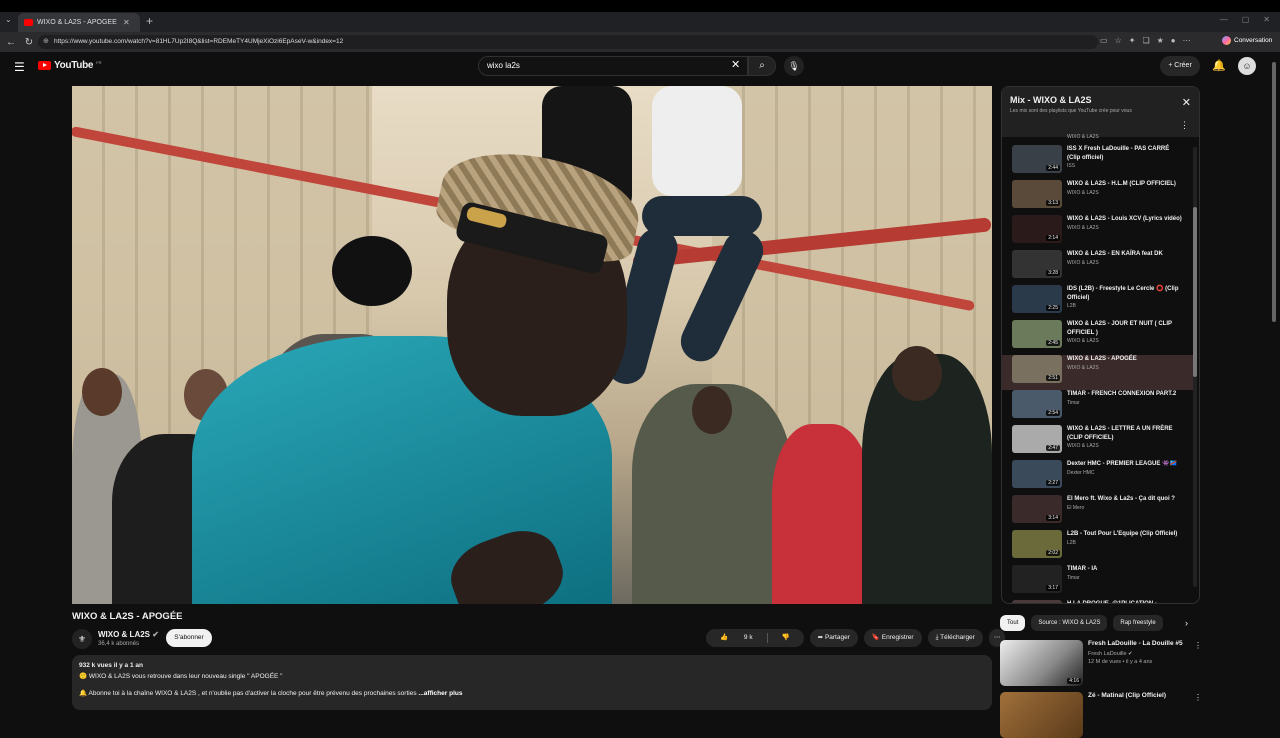 The height and width of the screenshot is (738, 1280). I want to click on mix-item-thumbnail: 2:02, so click(1037, 544).